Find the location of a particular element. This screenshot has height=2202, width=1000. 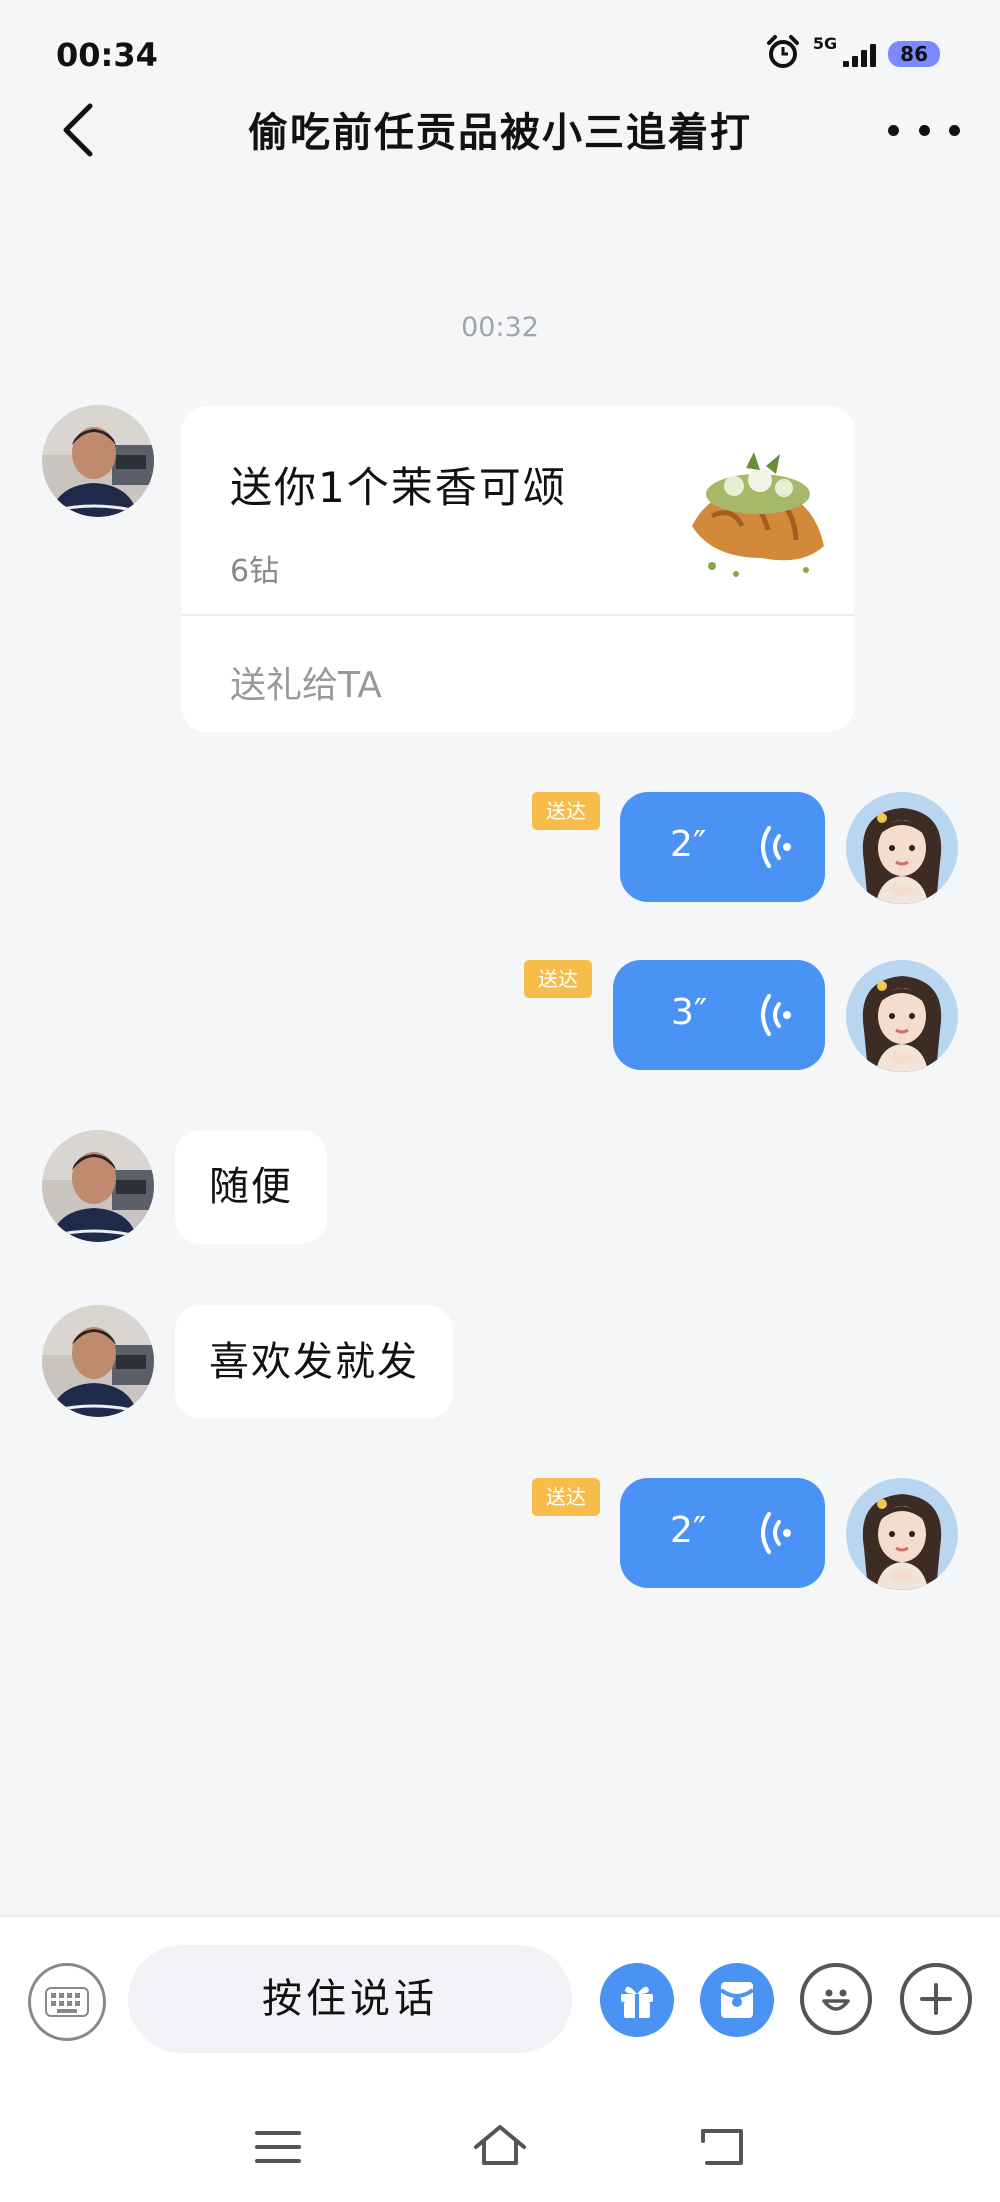

voice-duration: 3″ is located at coordinates (689, 1012).